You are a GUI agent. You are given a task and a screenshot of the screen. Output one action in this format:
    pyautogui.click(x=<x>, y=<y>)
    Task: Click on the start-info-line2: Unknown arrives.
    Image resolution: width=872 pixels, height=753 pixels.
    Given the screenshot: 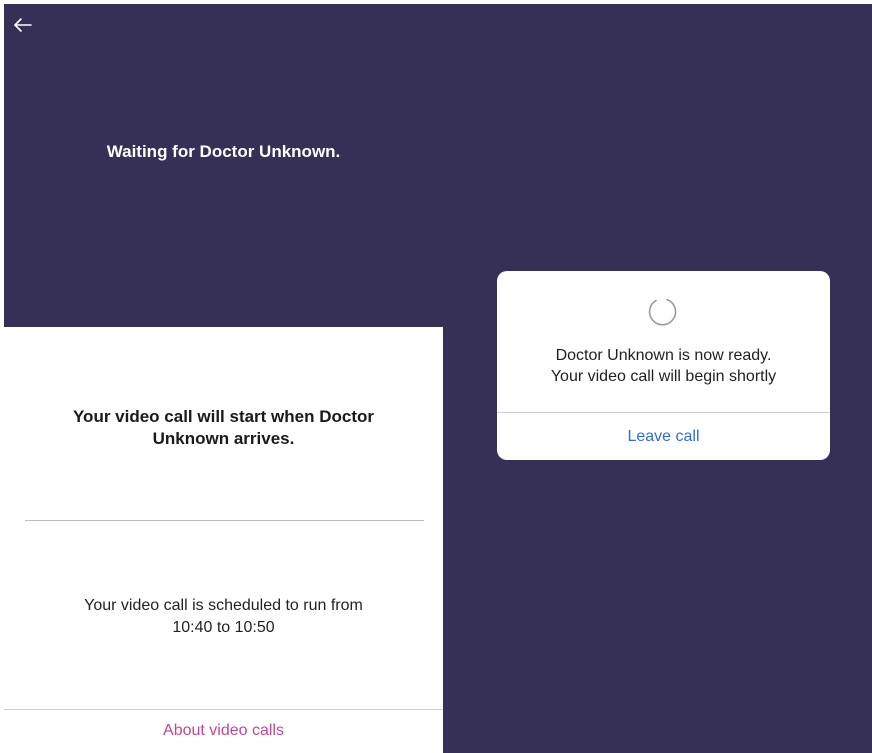 What is the action you would take?
    pyautogui.click(x=223, y=438)
    